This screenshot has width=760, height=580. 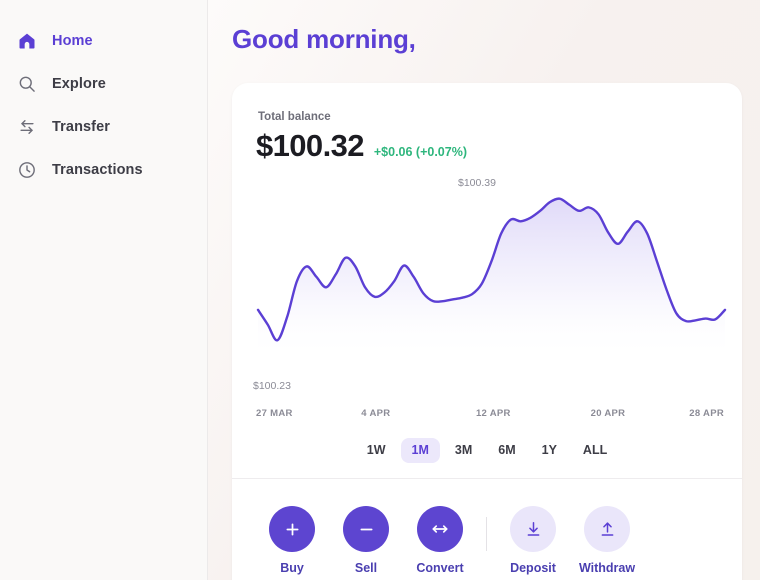 I want to click on action-bar: Buy Sell Convert Deposit Withdraw, so click(x=487, y=529).